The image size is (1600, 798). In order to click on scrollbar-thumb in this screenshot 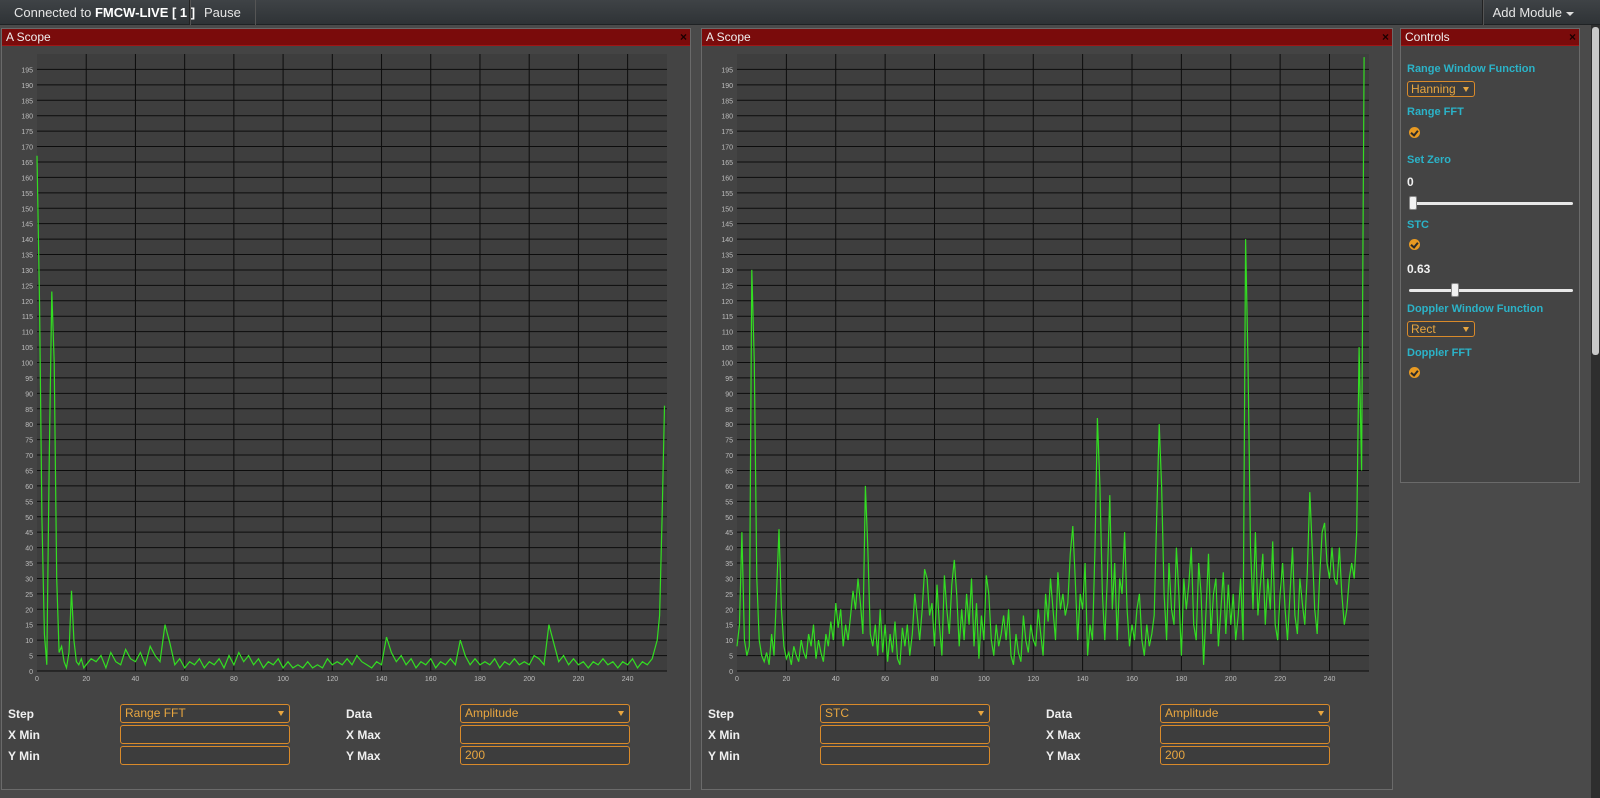, I will do `click(1595, 191)`.